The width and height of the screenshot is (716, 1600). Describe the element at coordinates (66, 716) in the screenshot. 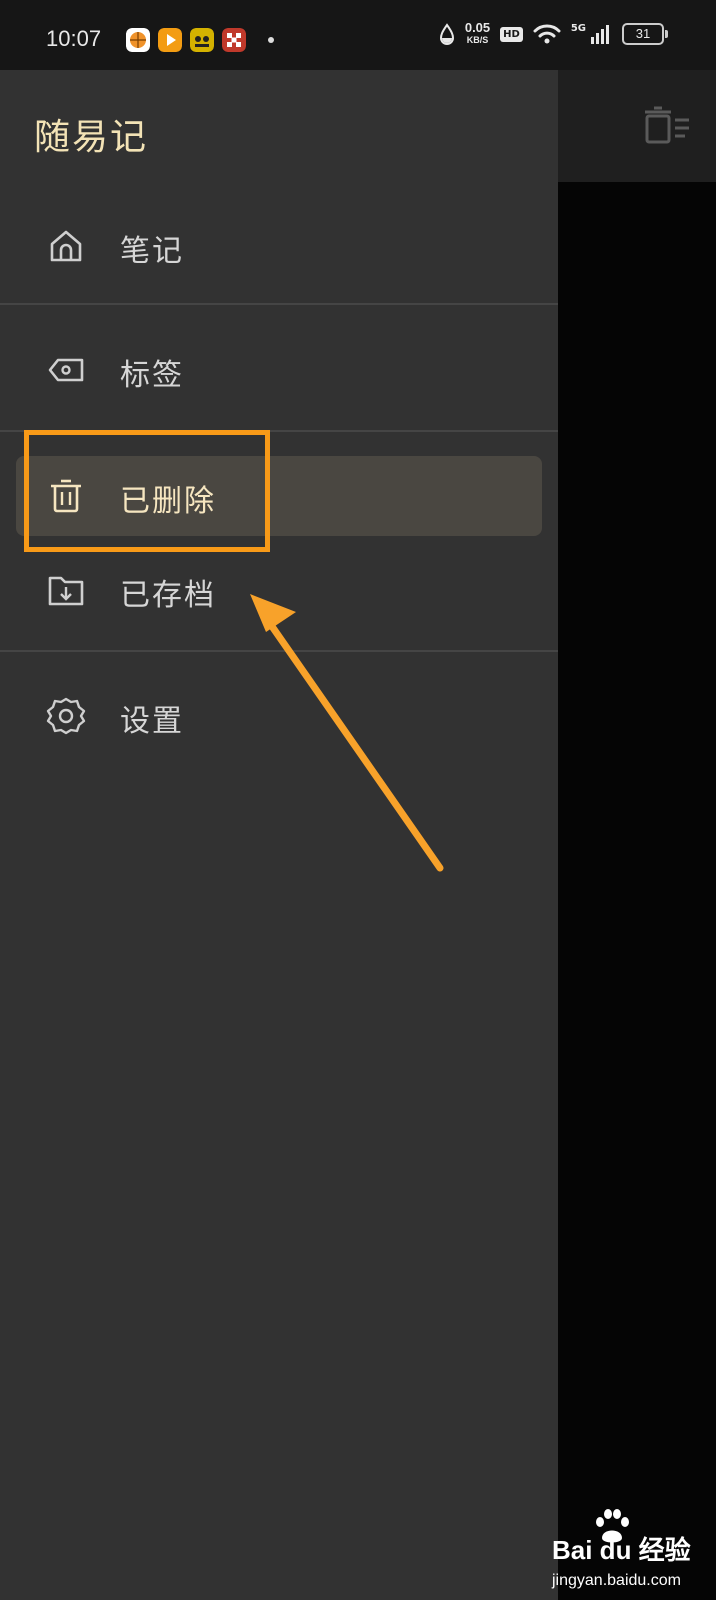

I see `gear-icon` at that location.